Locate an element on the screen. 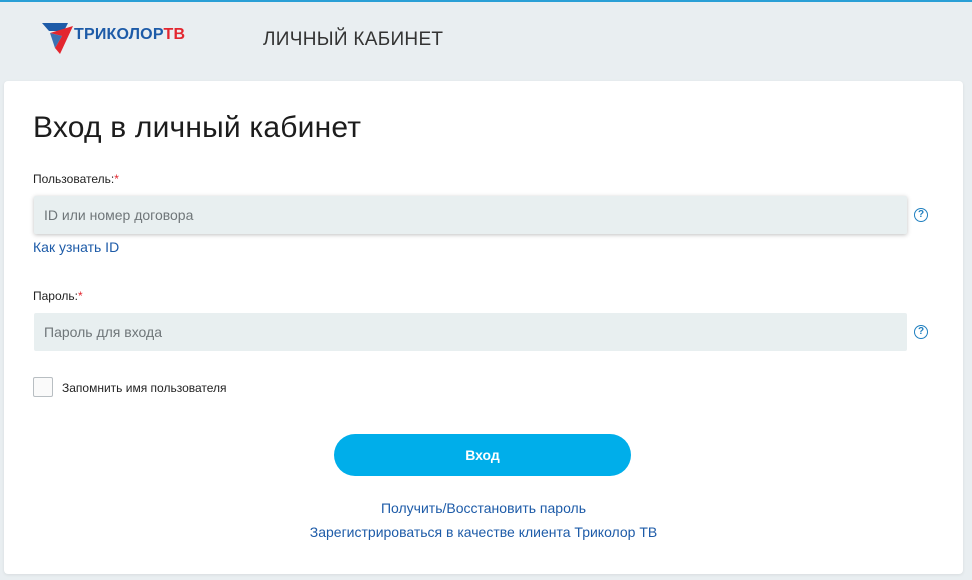  remember-label: Запомнить имя пользователя is located at coordinates (144, 388).